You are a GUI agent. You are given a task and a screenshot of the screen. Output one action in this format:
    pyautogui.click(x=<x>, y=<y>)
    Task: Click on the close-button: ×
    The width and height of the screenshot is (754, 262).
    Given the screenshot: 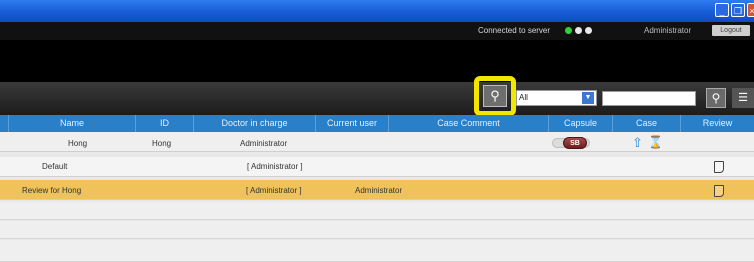 What is the action you would take?
    pyautogui.click(x=750, y=10)
    